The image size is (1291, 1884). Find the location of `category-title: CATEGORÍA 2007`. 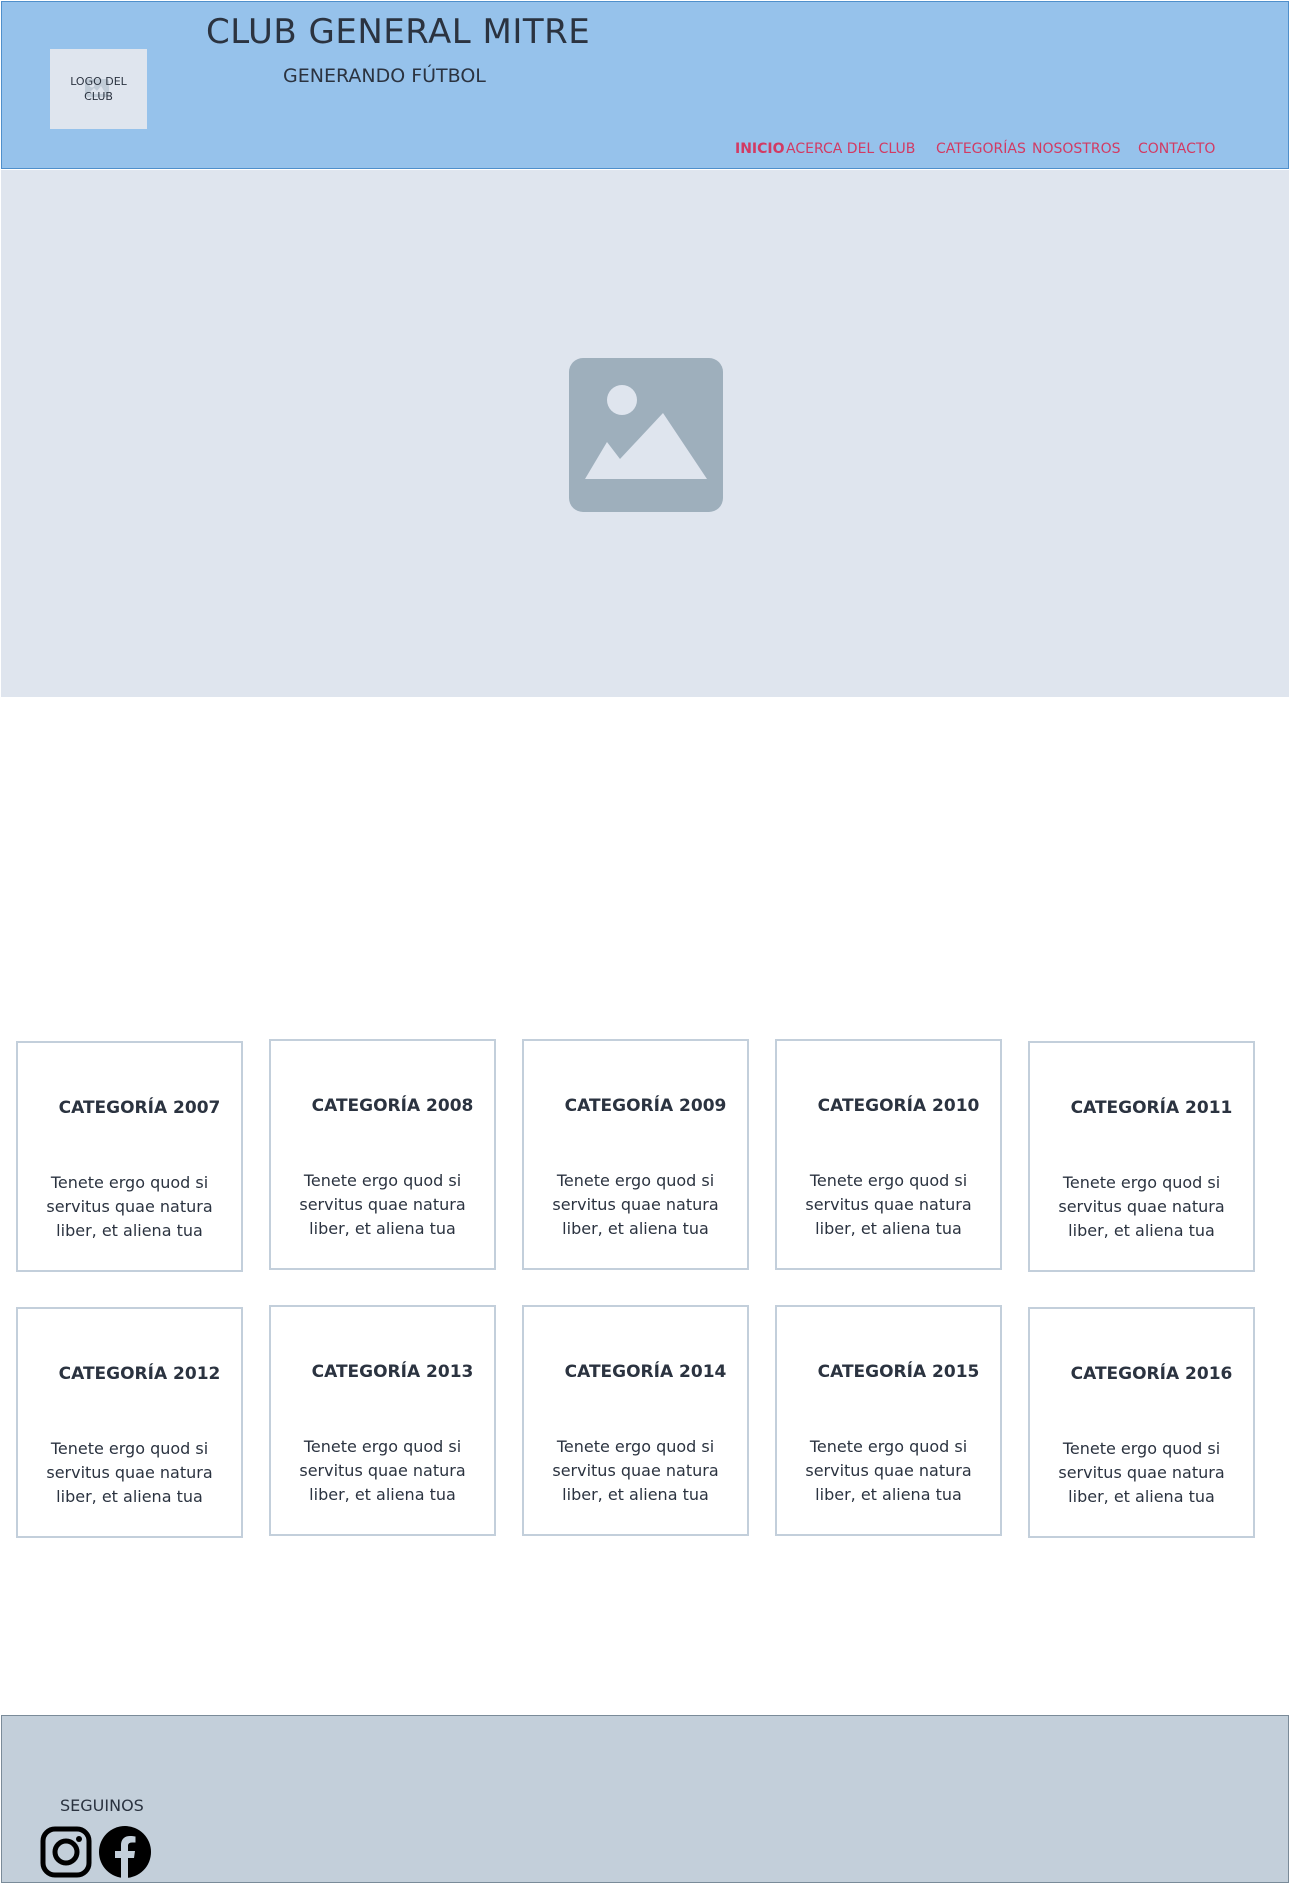

category-title: CATEGORÍA 2007 is located at coordinates (139, 1108).